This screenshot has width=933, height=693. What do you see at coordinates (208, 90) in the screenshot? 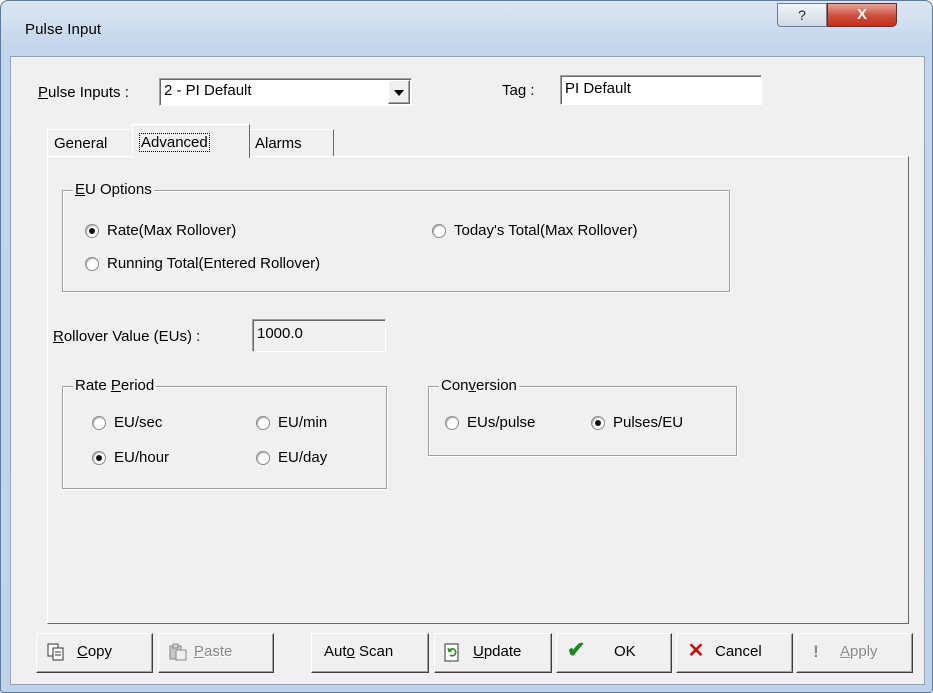
I see `pulse-inputs-value: 2 - PI Default` at bounding box center [208, 90].